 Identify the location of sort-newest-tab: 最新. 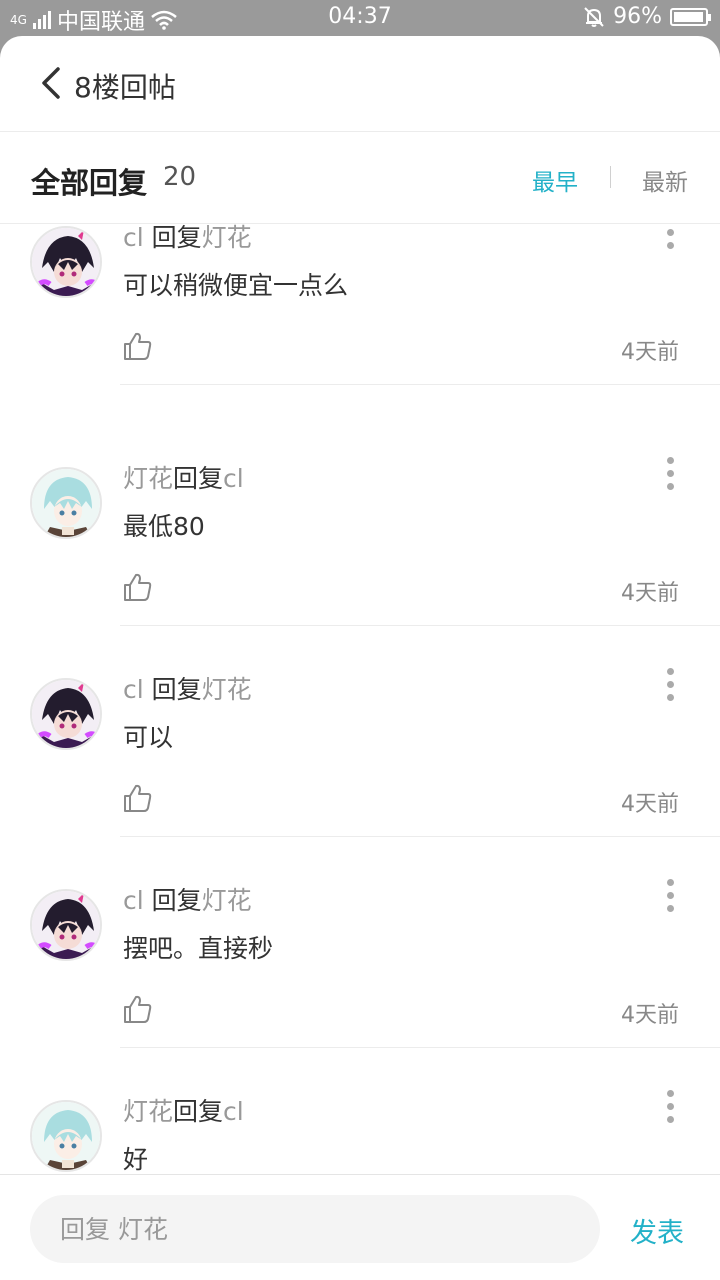
(665, 180).